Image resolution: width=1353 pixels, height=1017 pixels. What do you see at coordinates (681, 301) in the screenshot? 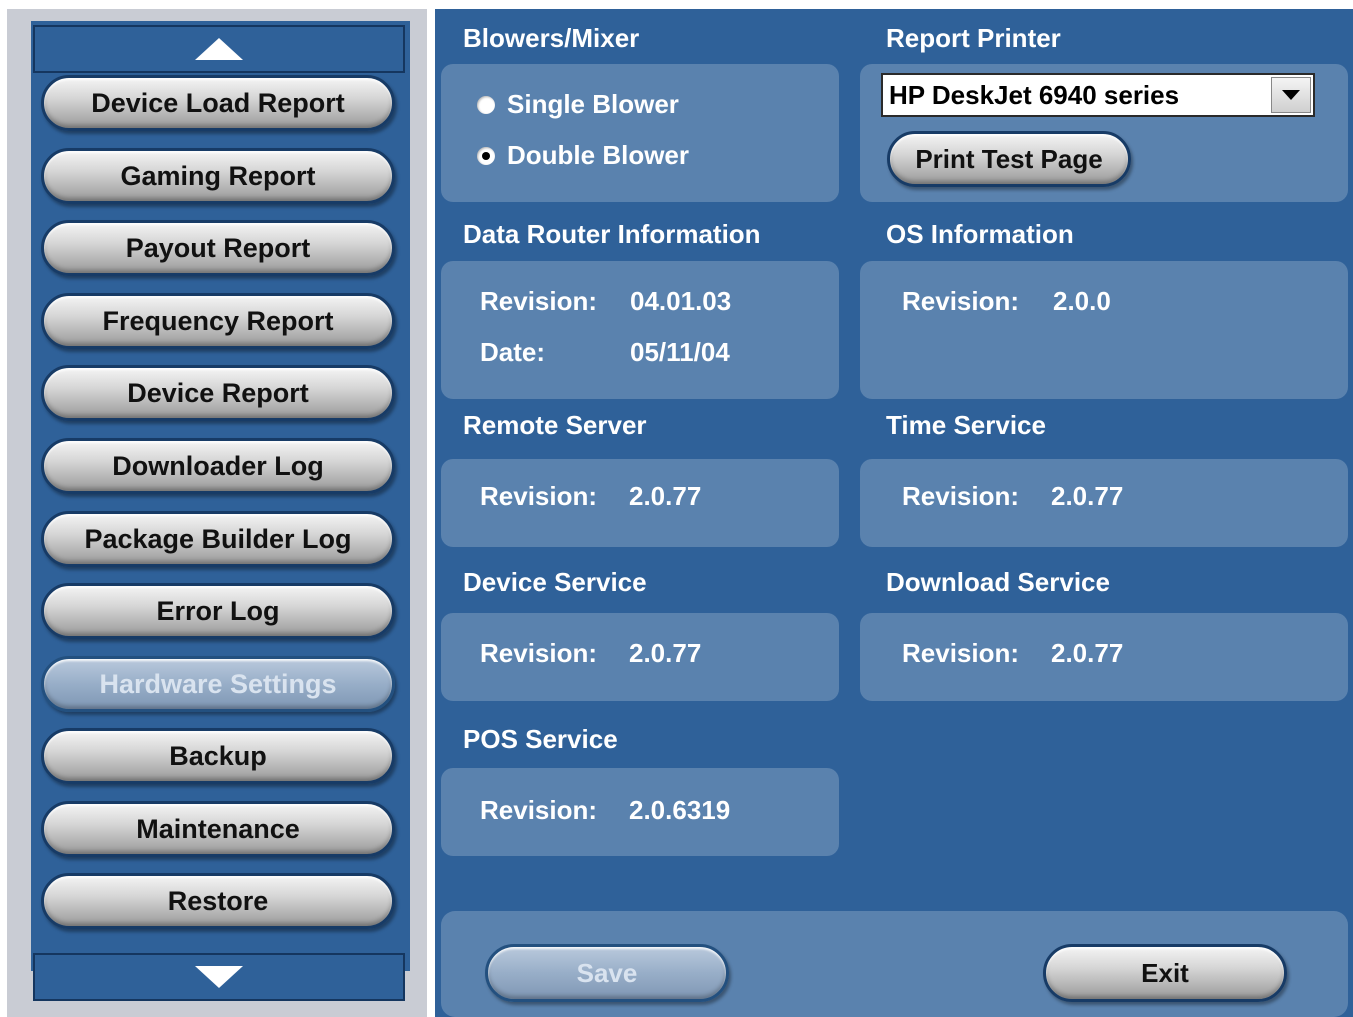
I see `data-router-revision-value: 04.01.03` at bounding box center [681, 301].